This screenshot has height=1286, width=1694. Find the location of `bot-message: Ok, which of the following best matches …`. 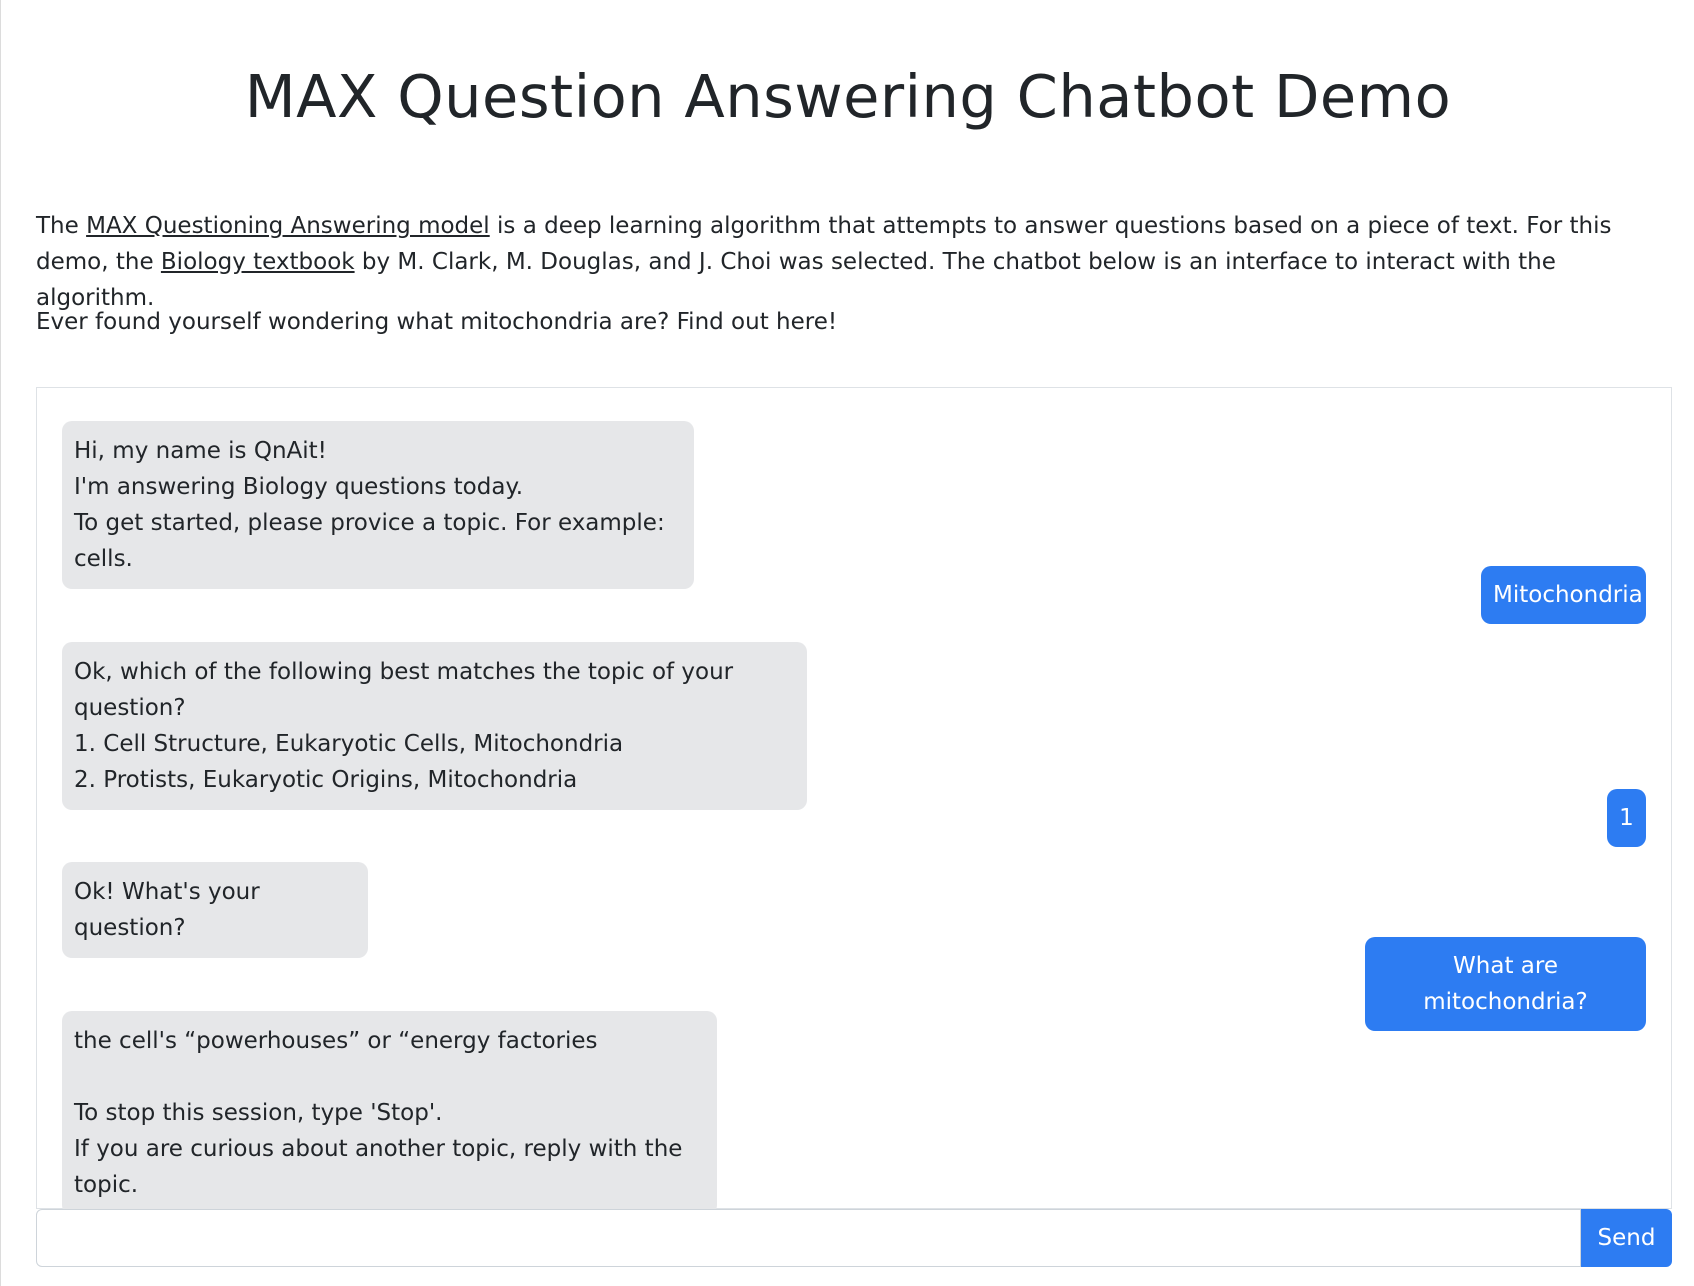

bot-message: Ok, which of the following best matches … is located at coordinates (434, 726).